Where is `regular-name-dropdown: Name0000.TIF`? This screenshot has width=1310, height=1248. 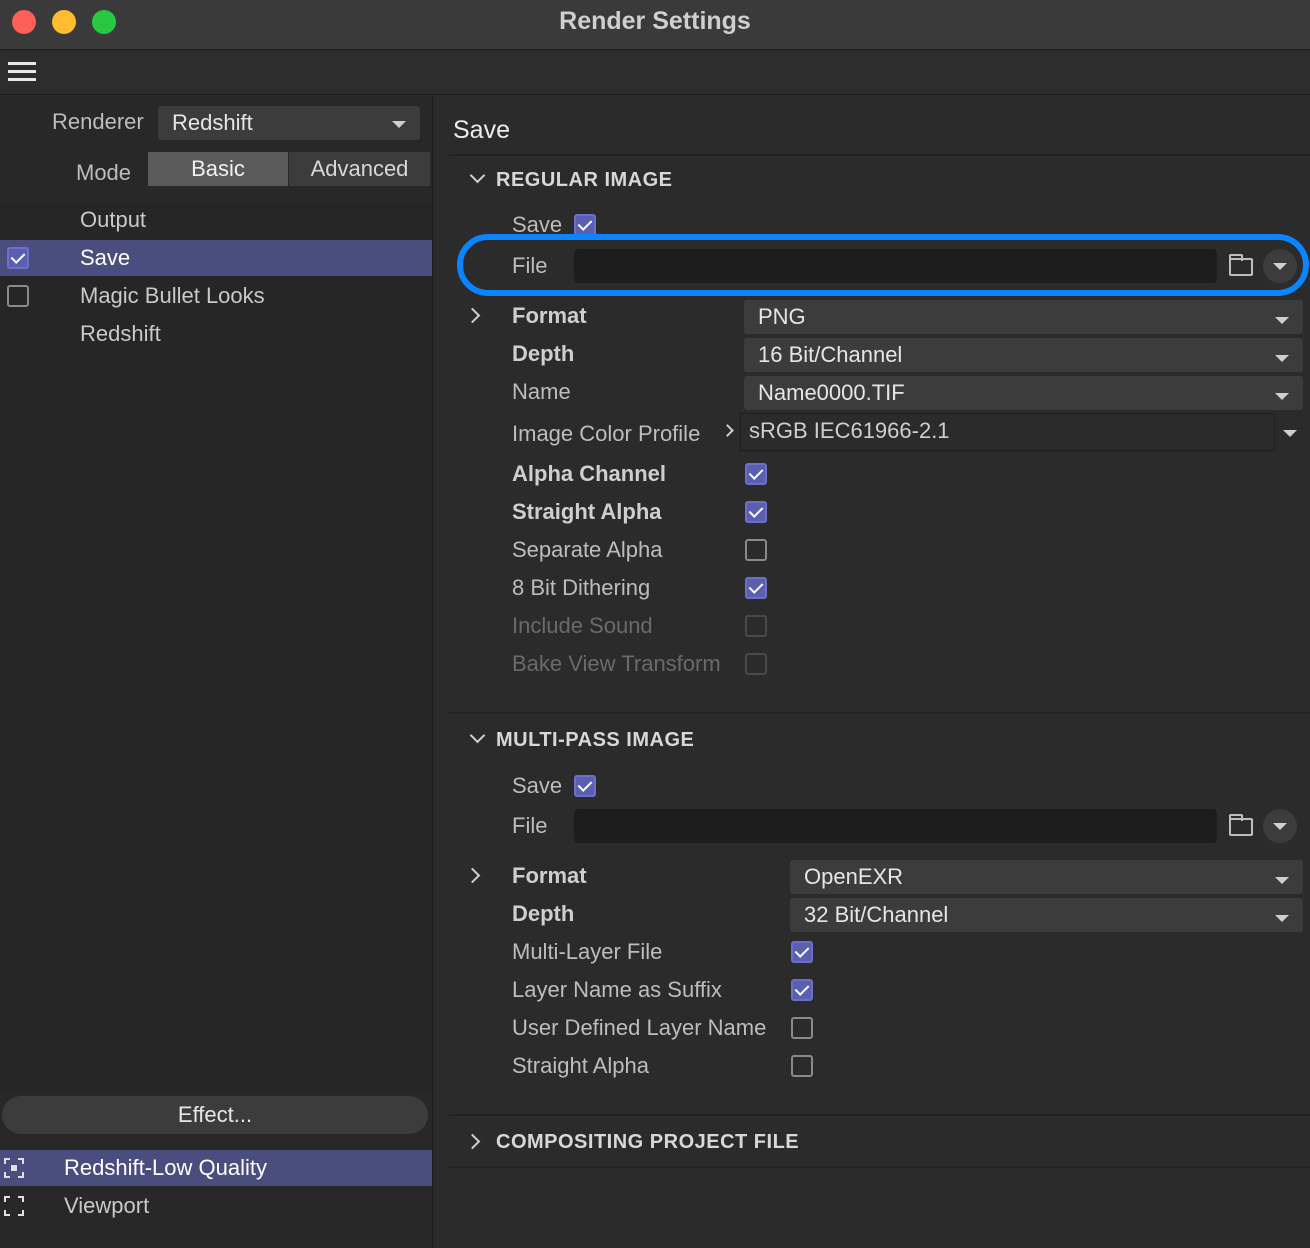
regular-name-dropdown: Name0000.TIF is located at coordinates (1023, 393).